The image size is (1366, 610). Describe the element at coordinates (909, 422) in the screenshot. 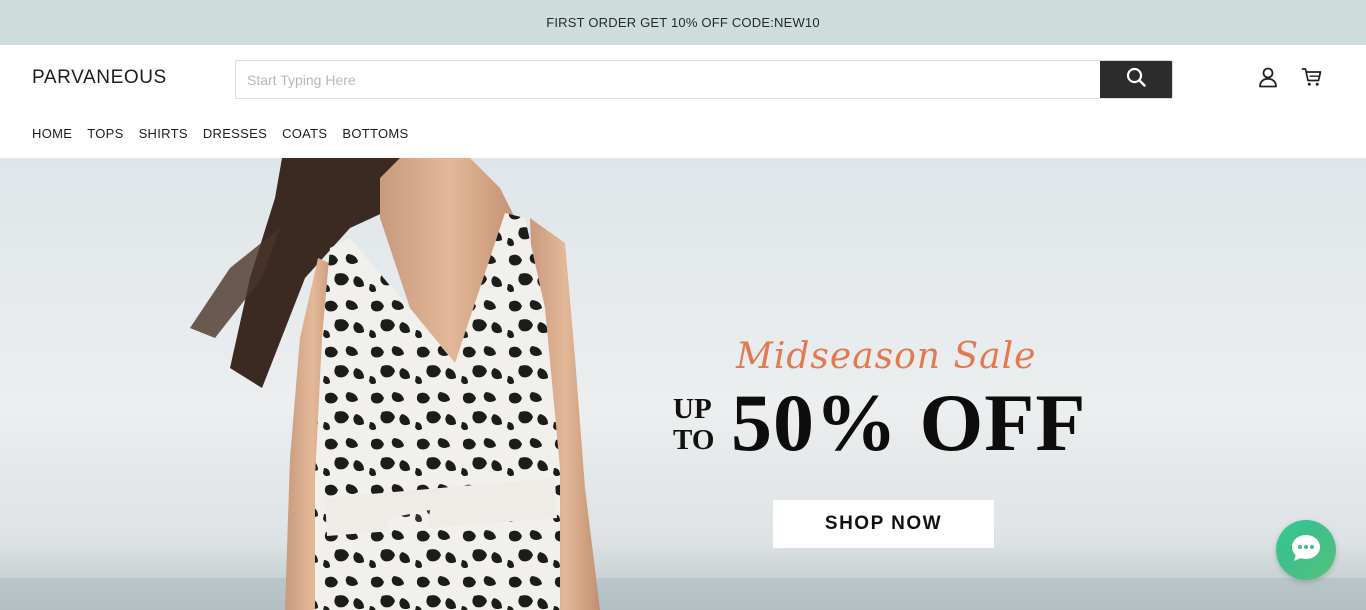

I see `hero-headline: 50% OFF` at that location.